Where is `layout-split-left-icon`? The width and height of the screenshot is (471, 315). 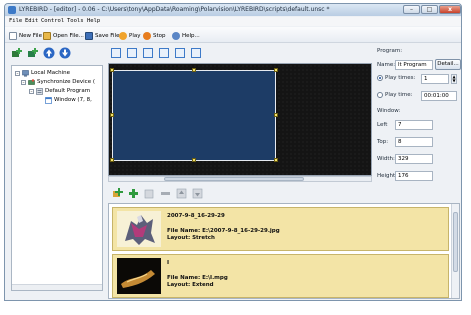 layout-split-left-icon is located at coordinates (148, 53).